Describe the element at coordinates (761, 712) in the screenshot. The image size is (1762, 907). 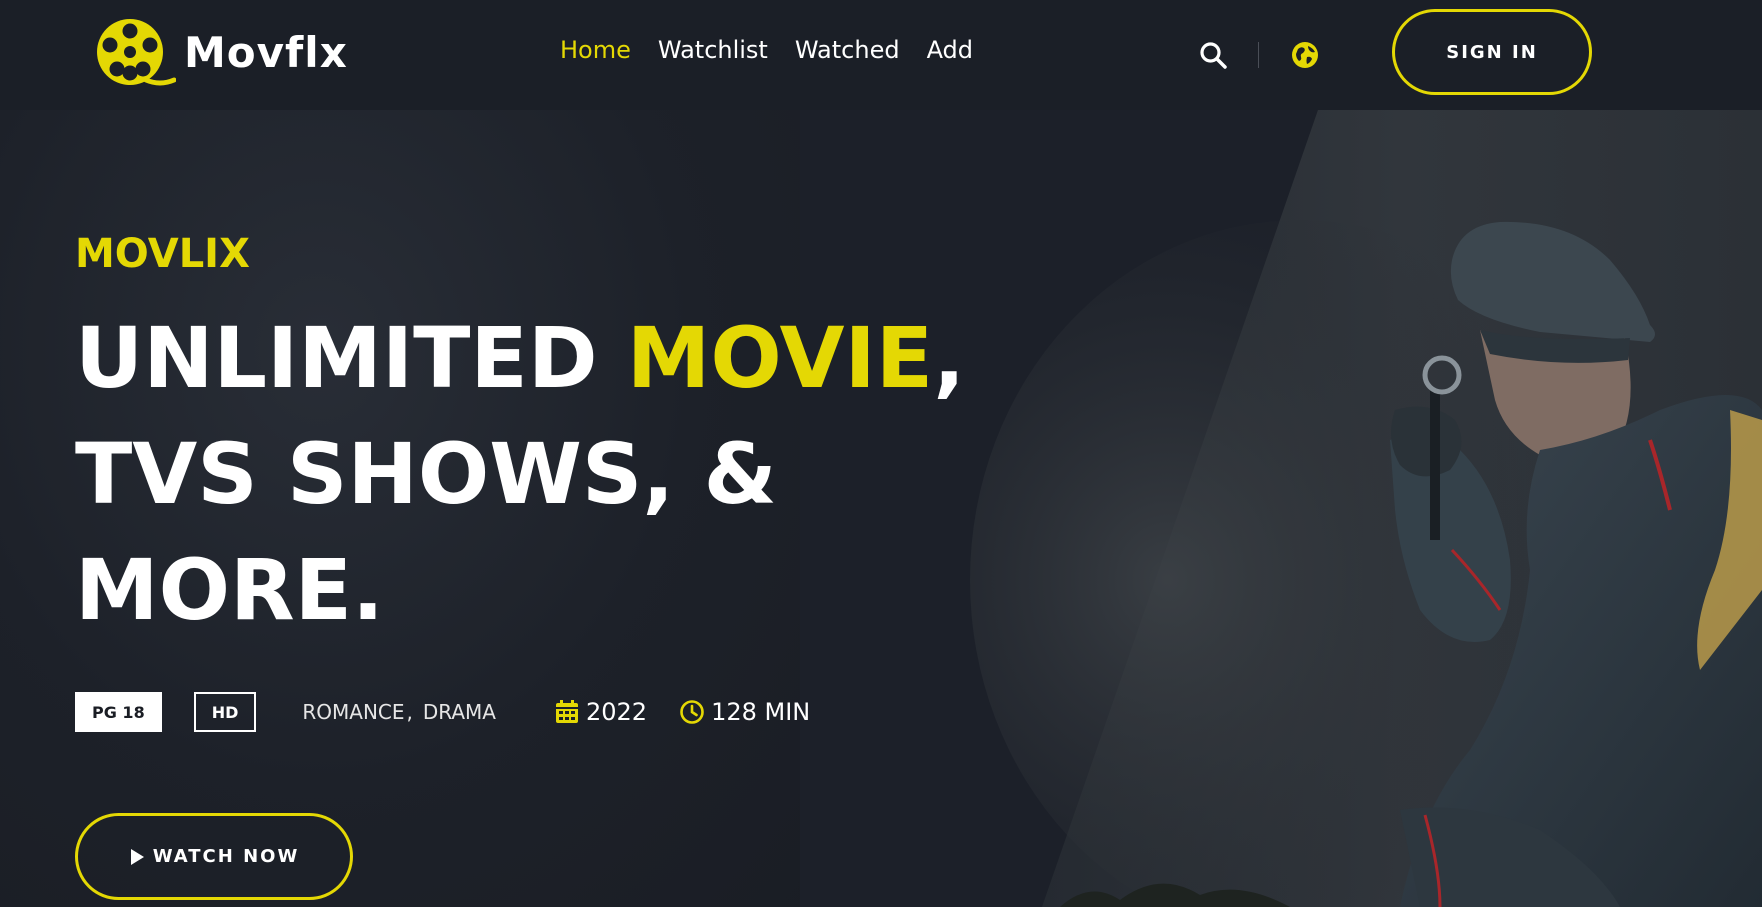
I see `duration-value: 128 MIN` at that location.